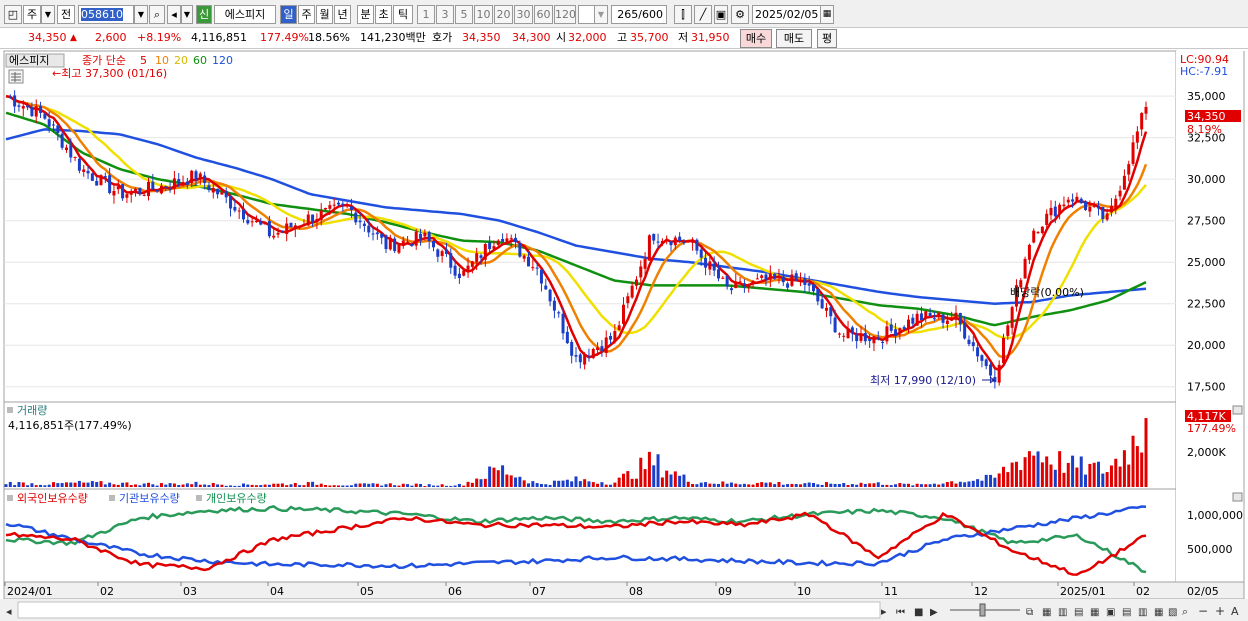 The height and width of the screenshot is (621, 1248). What do you see at coordinates (639, 14) in the screenshot?
I see `bar-count-field: 265/600` at bounding box center [639, 14].